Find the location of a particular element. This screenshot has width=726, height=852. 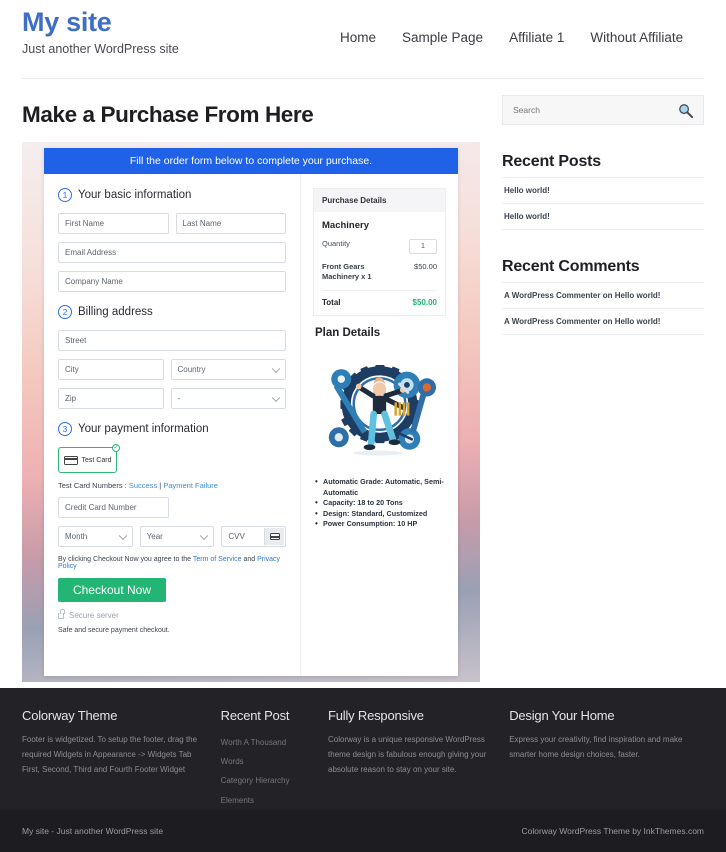

street-input: Street is located at coordinates (172, 340).